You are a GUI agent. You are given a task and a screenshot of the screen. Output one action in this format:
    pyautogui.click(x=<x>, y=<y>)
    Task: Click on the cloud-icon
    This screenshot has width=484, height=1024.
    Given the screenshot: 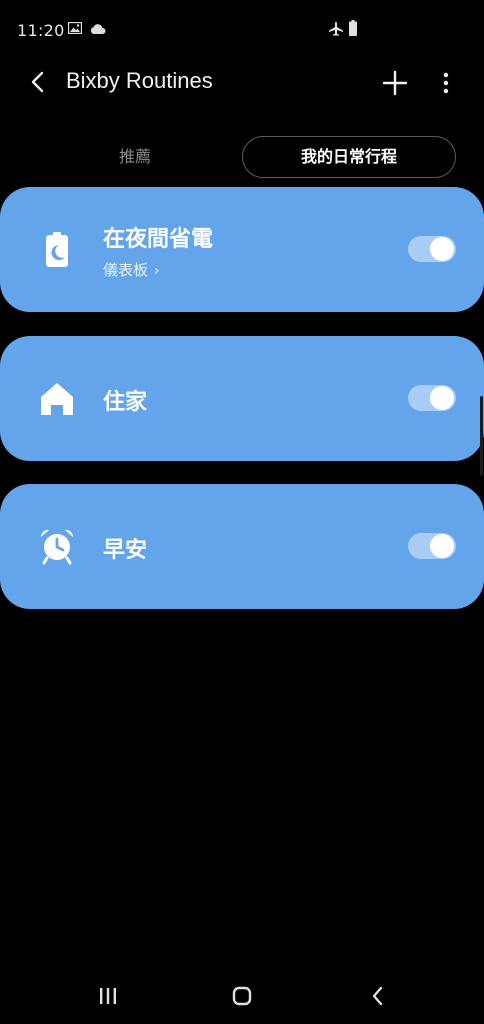 What is the action you would take?
    pyautogui.click(x=98, y=29)
    